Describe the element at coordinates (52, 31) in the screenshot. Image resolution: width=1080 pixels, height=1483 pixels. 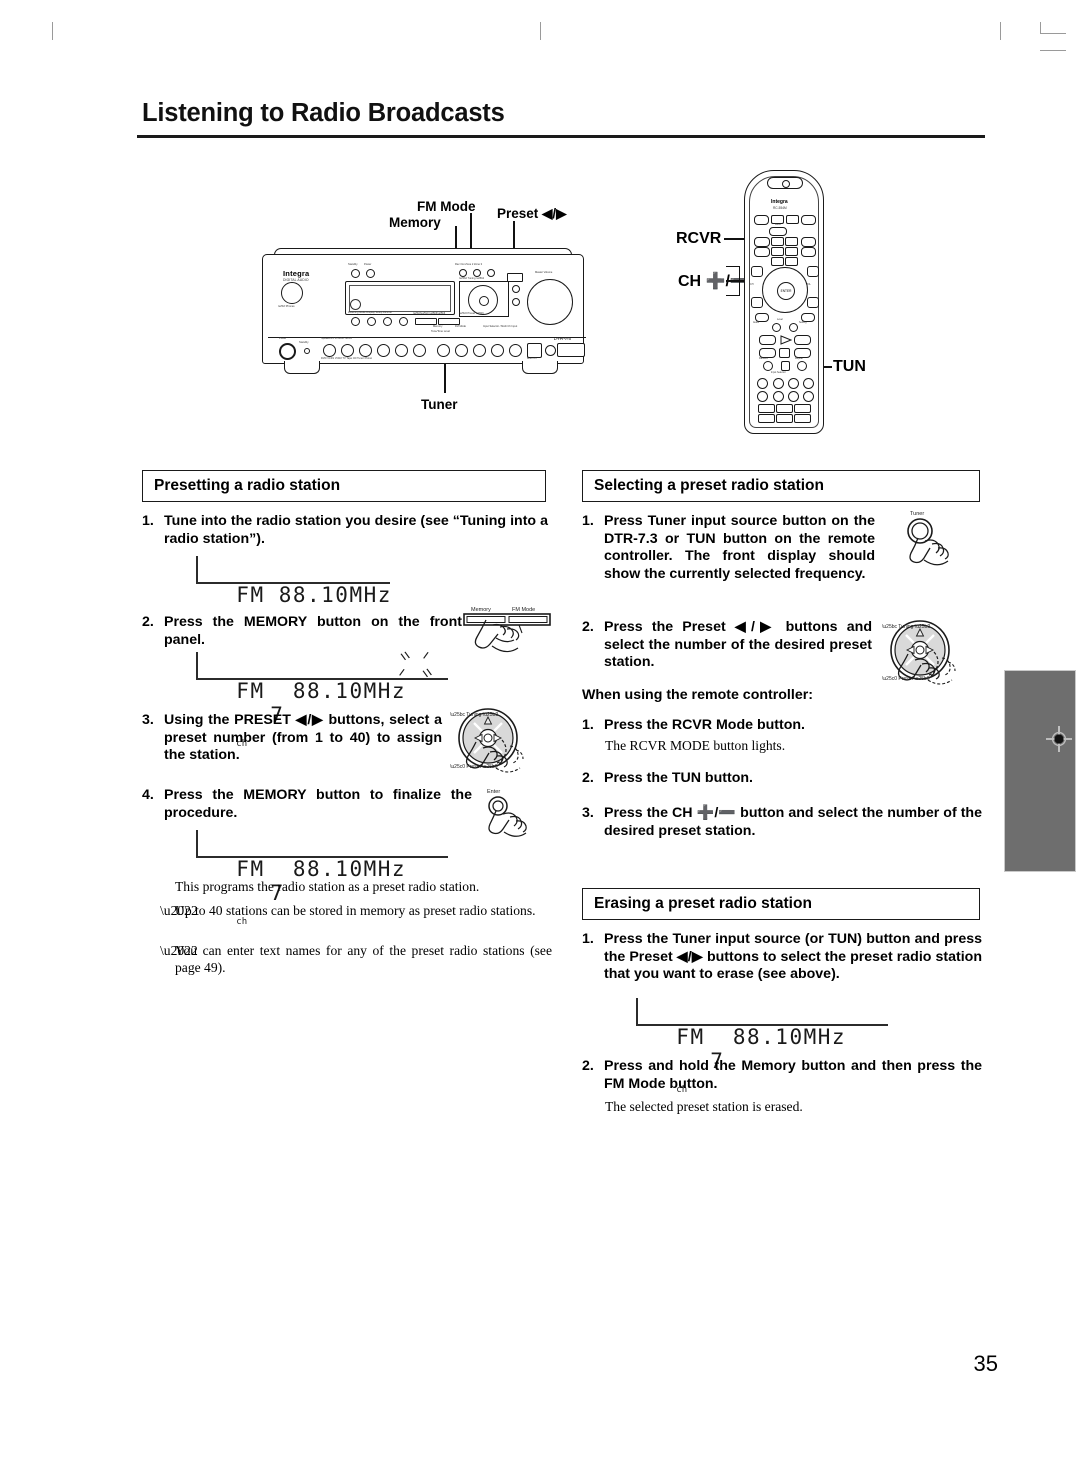
I see `crop-mark-top-left` at that location.